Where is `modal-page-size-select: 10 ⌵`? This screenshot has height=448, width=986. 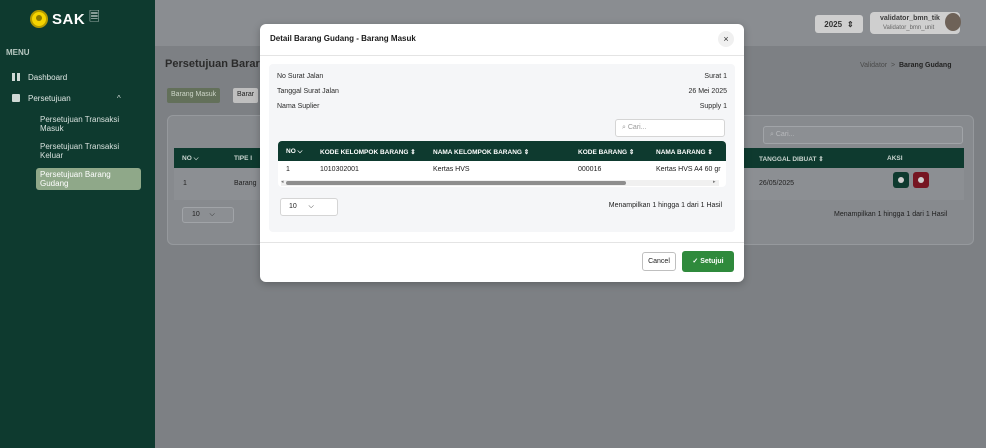
modal-page-size-select: 10 ⌵ is located at coordinates (309, 207).